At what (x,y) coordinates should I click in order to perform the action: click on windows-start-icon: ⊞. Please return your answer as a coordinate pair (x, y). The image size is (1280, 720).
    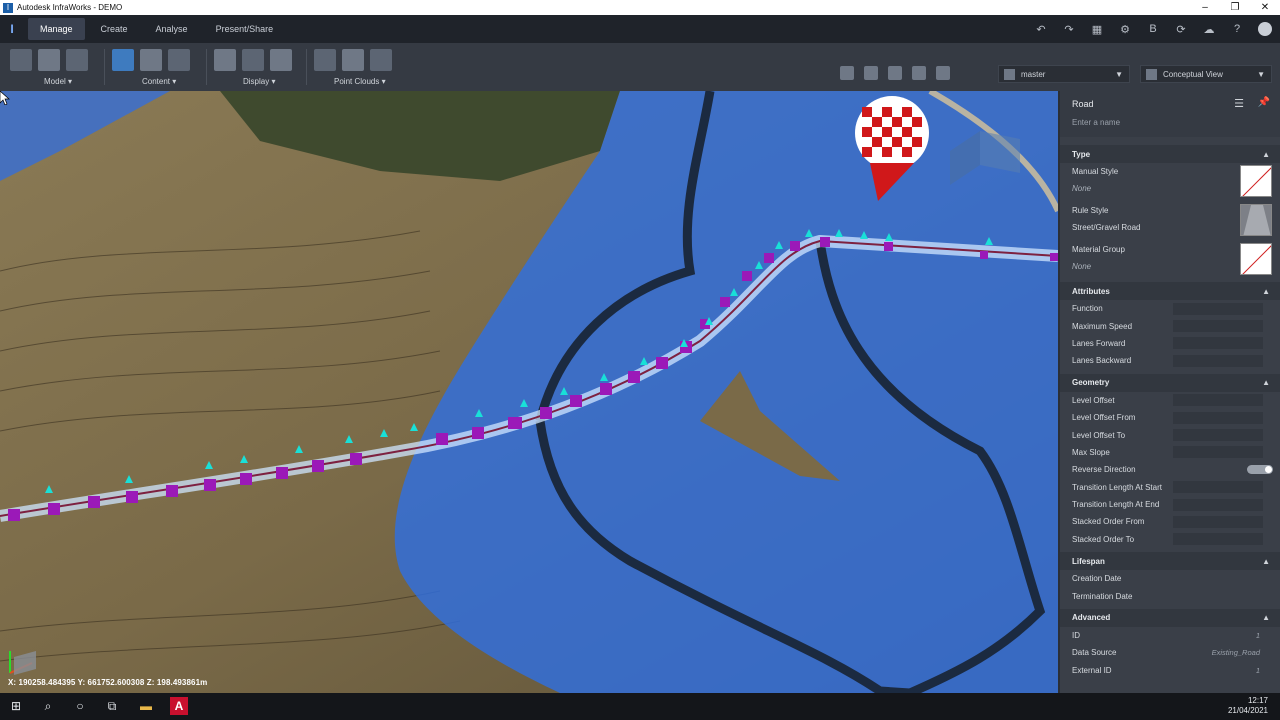
    Looking at the image, I should click on (16, 706).